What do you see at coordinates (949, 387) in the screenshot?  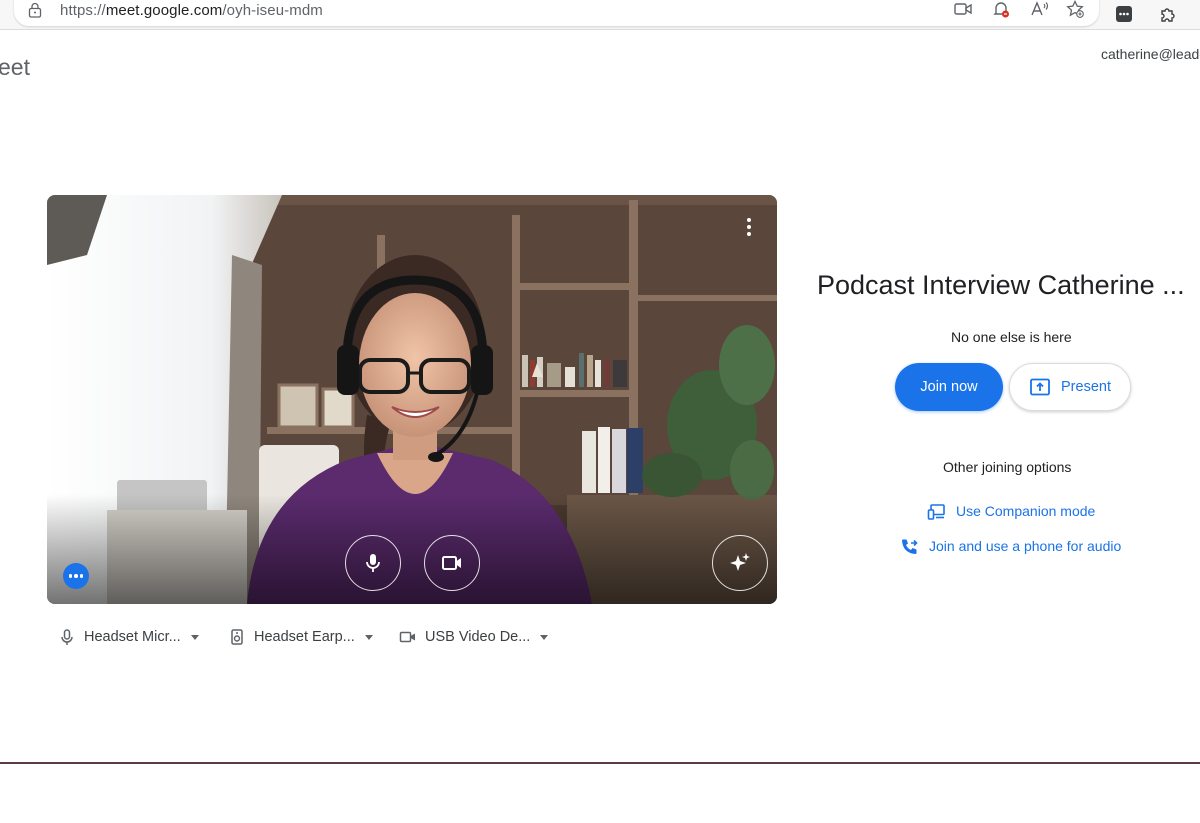 I see `join-now-button: Join now` at bounding box center [949, 387].